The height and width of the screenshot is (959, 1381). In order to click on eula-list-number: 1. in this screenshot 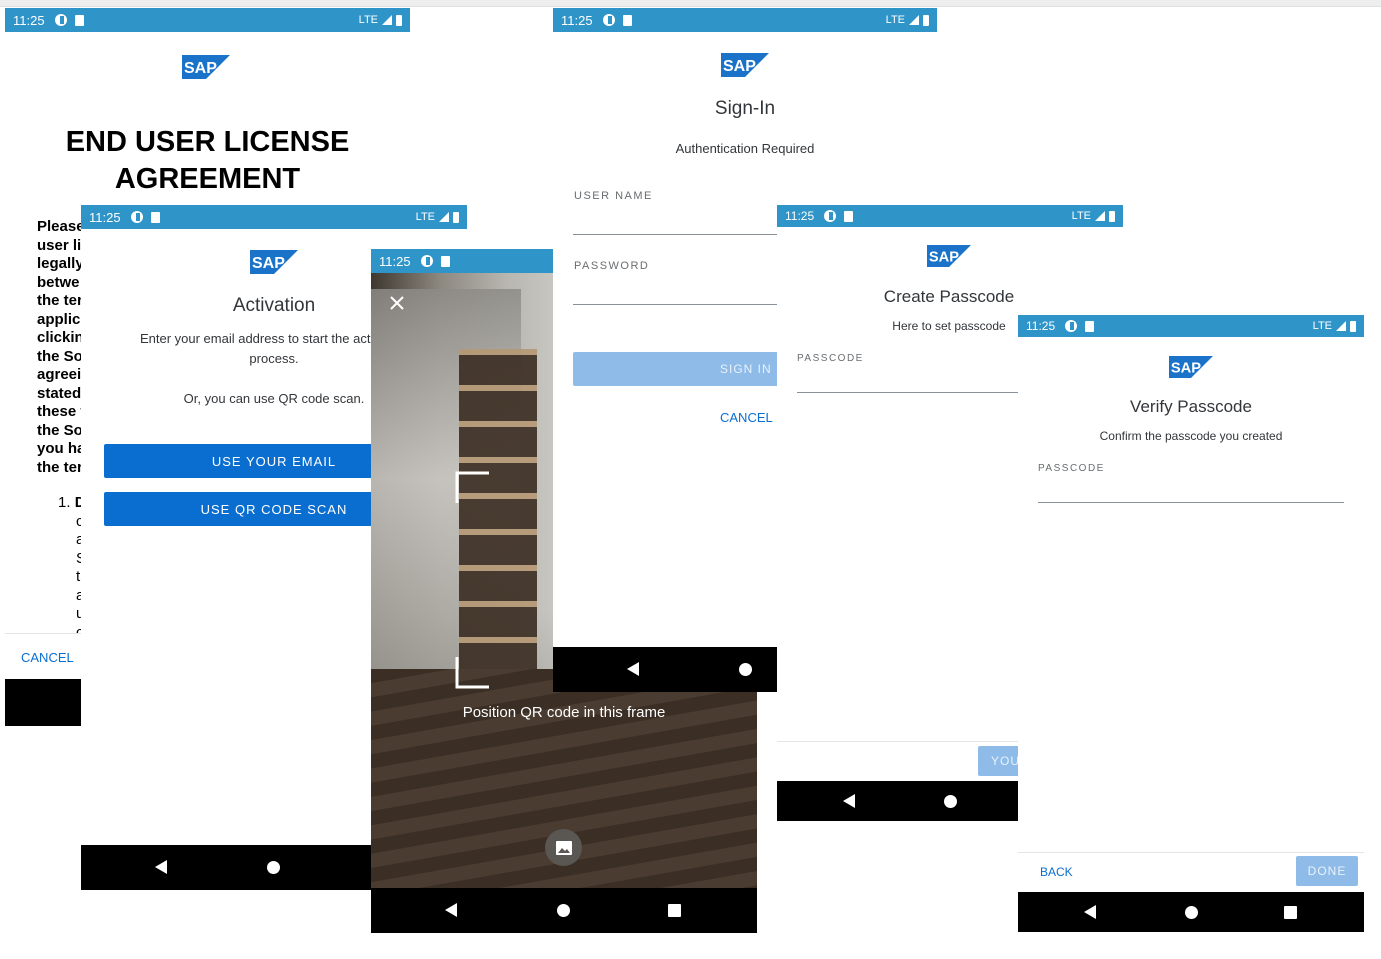, I will do `click(66, 502)`.